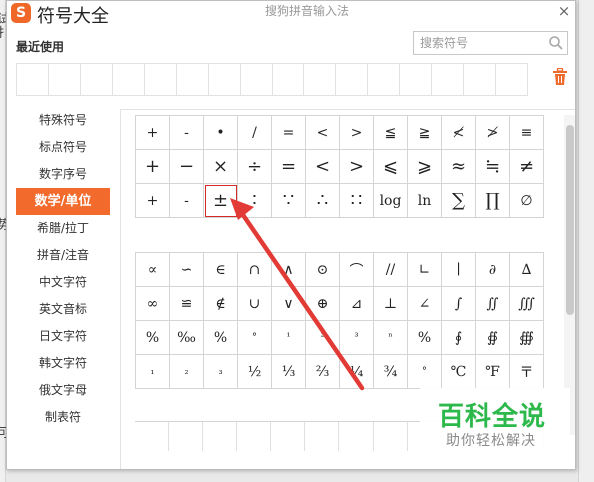  What do you see at coordinates (564, 11) in the screenshot?
I see `close-button: ×` at bounding box center [564, 11].